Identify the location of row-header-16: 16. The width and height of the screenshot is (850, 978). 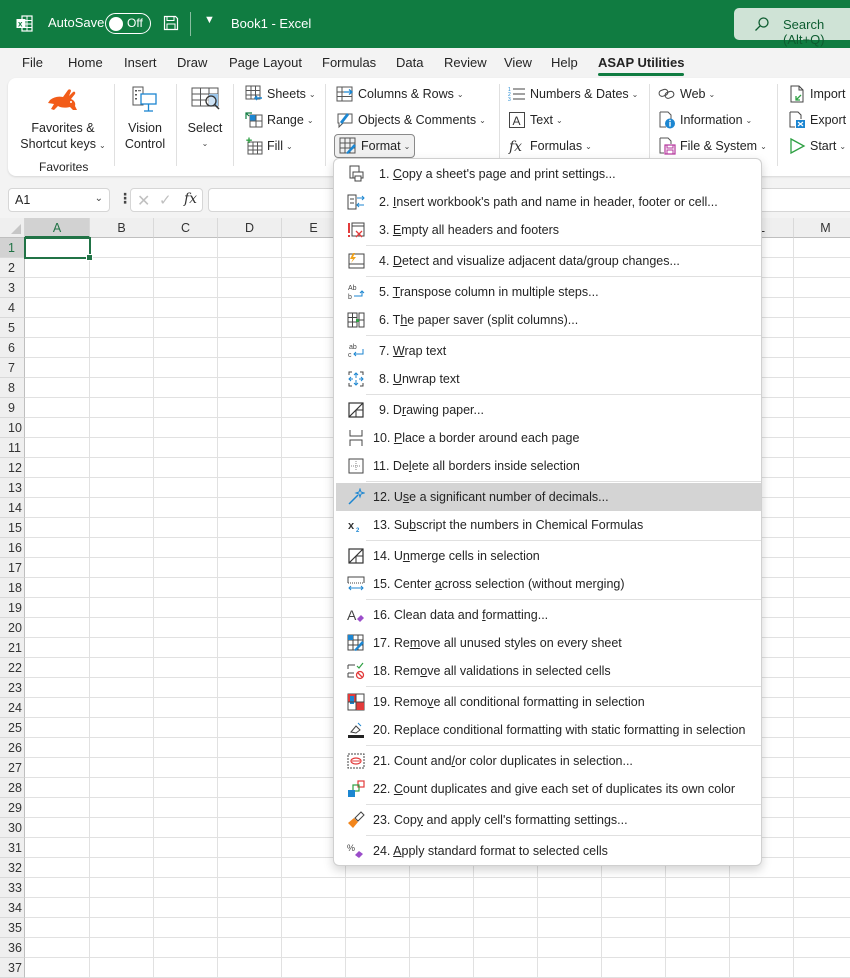
(12, 548).